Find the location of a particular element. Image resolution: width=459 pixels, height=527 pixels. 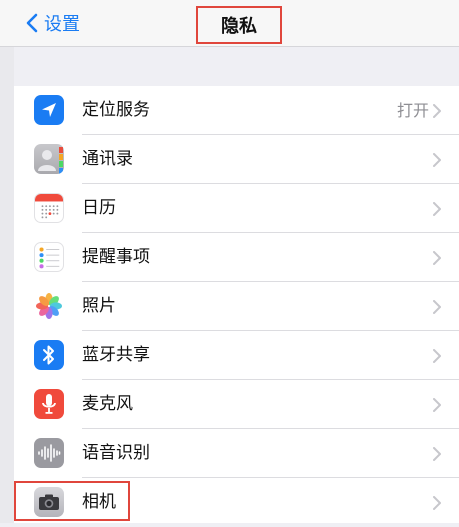

list-item-contacts: 通讯录 is located at coordinates (236, 159).